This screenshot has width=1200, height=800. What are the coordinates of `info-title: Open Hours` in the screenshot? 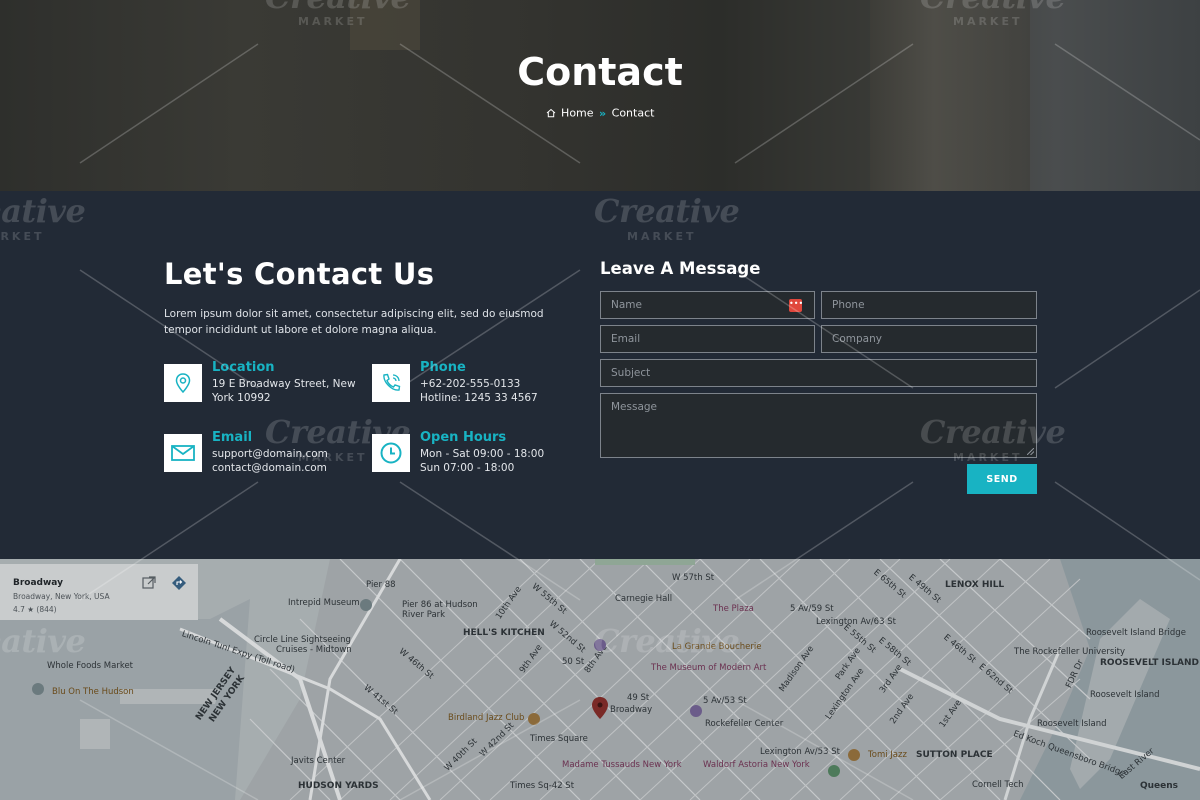 It's located at (463, 437).